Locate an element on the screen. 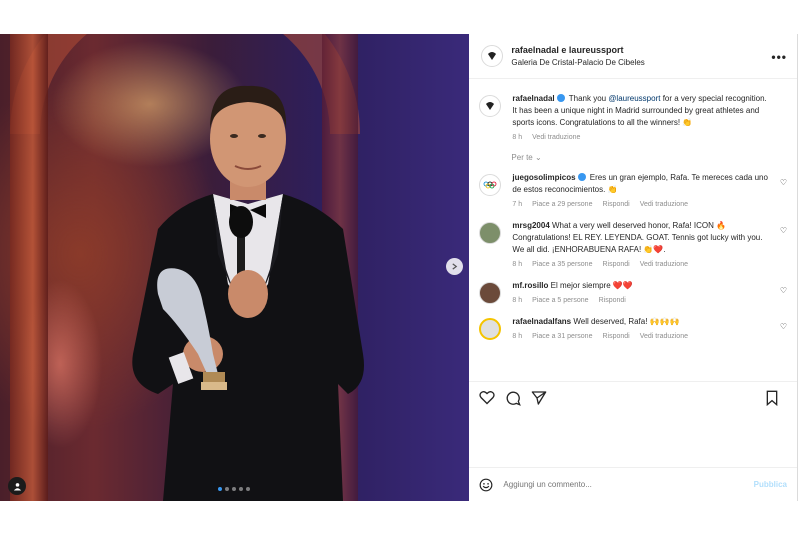 The height and width of the screenshot is (533, 800). olympic-rings-icon is located at coordinates (490, 185).